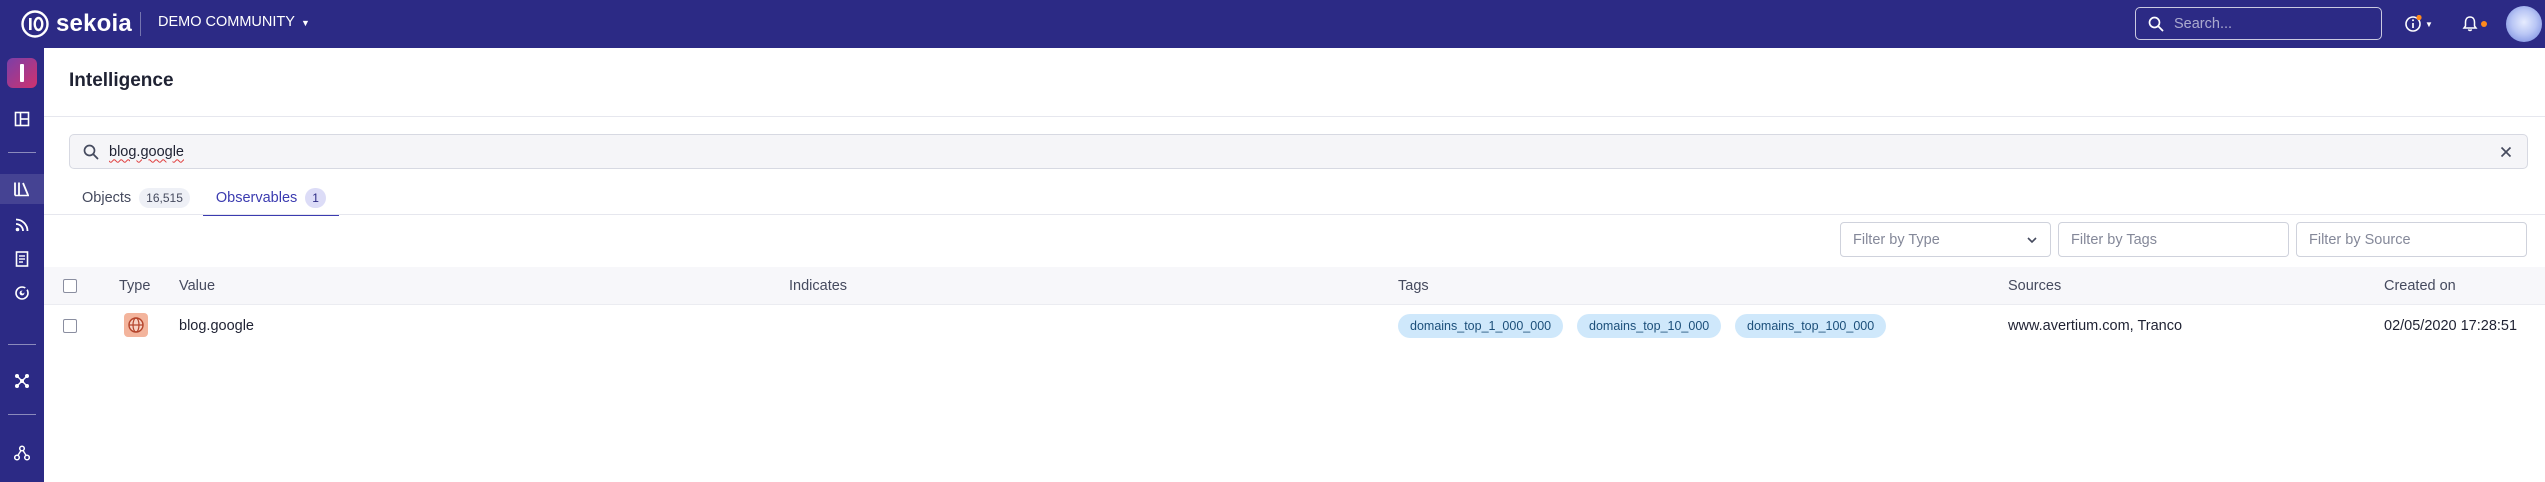  I want to click on app-switcher-button, so click(22, 73).